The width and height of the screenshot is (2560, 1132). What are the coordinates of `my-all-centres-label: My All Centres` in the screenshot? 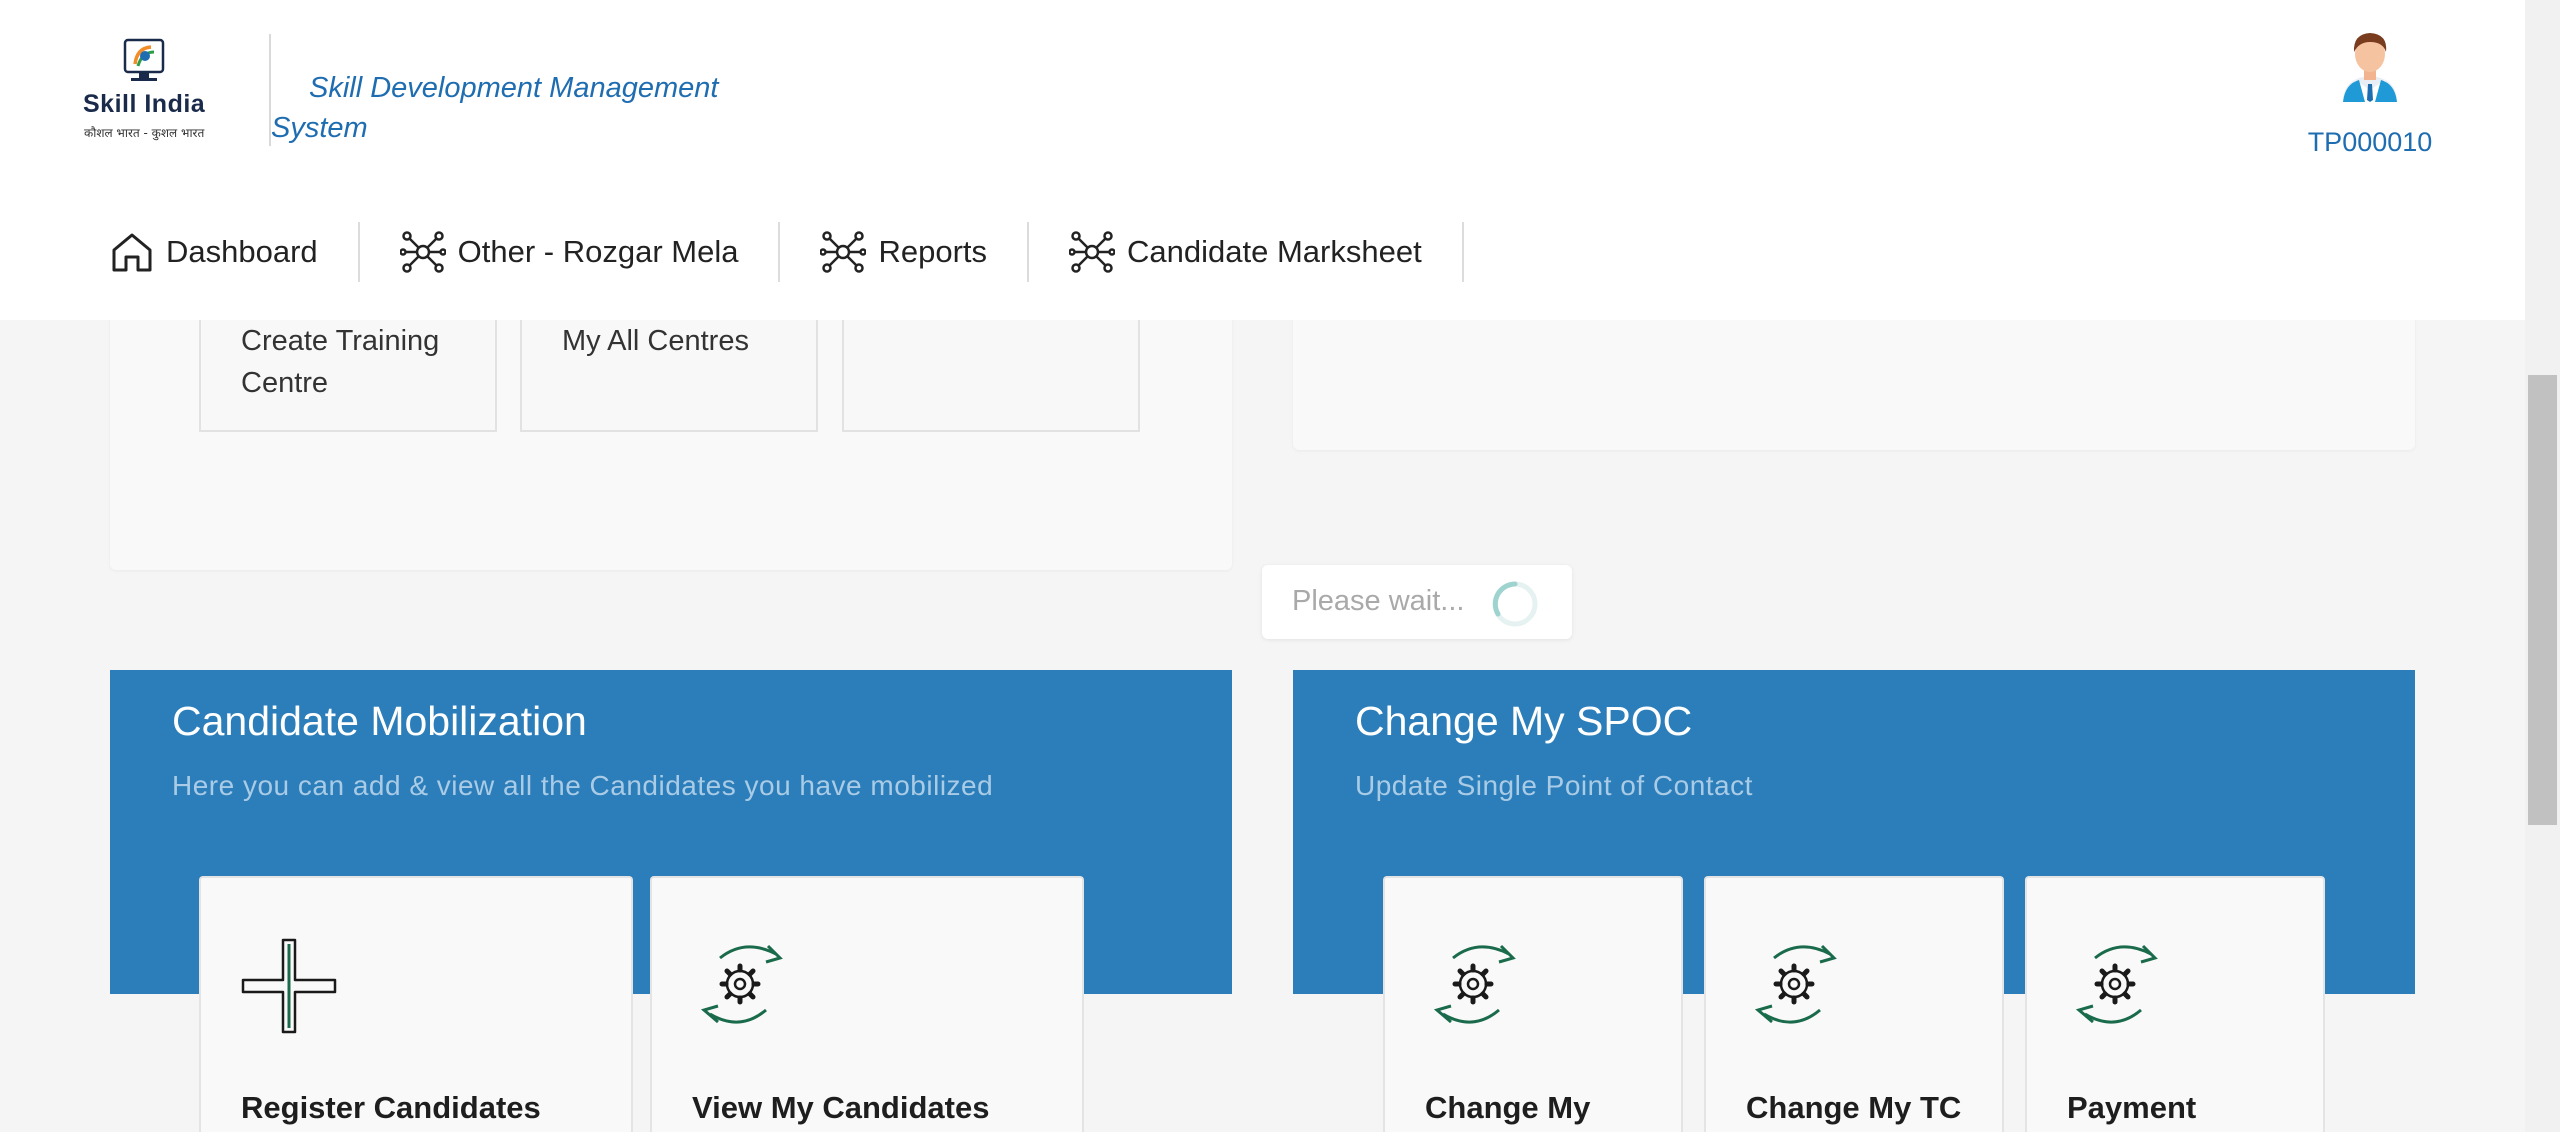 It's located at (655, 341).